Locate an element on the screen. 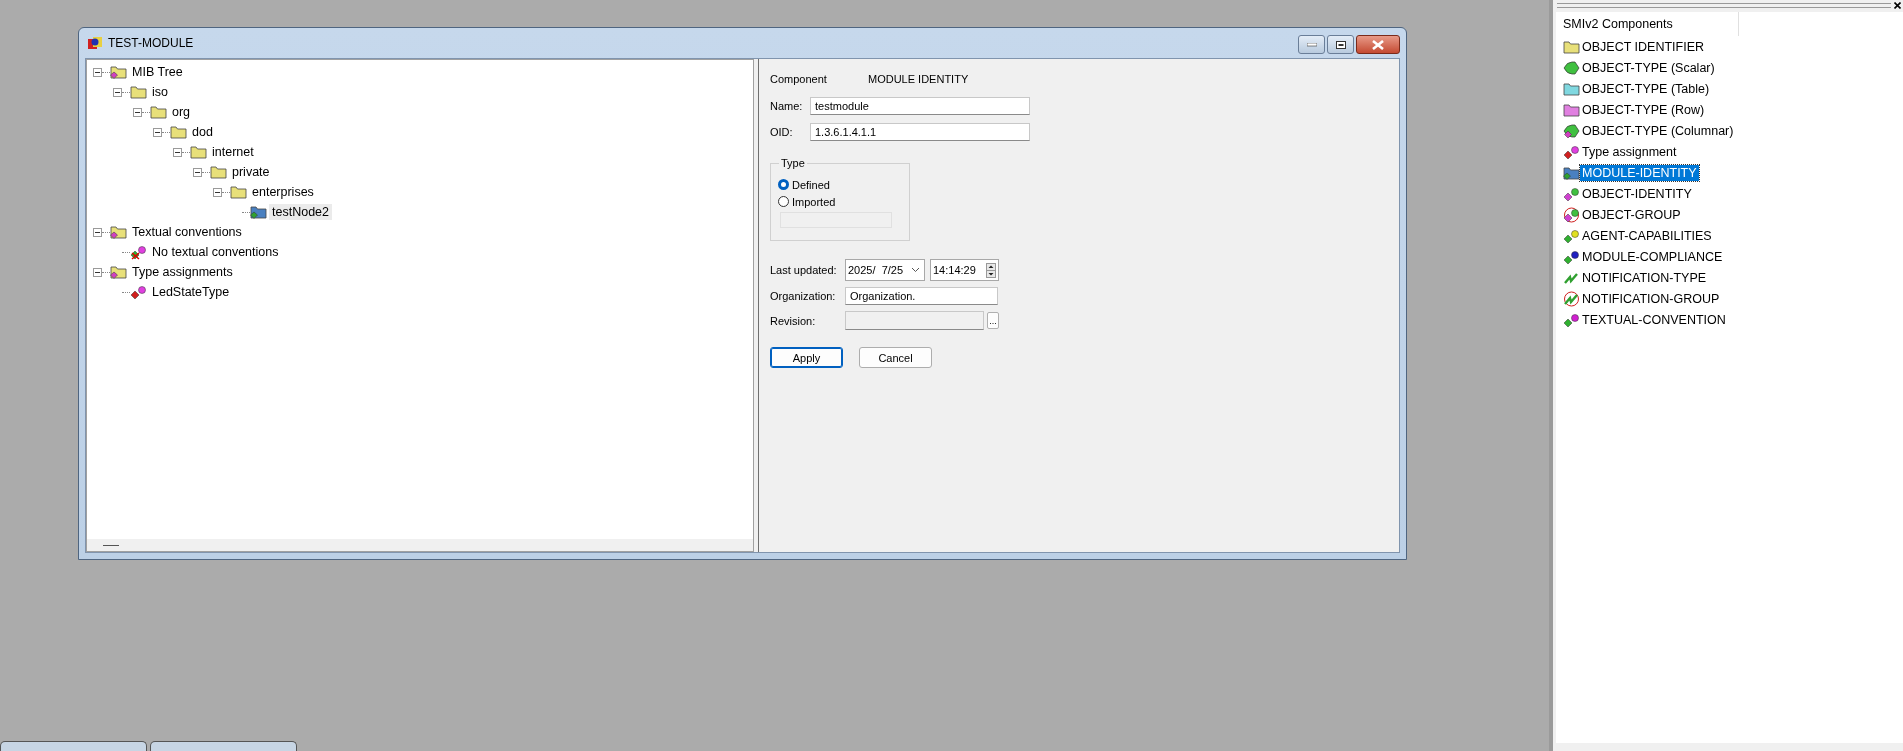  circled-diamond-ball-icon is located at coordinates (1571, 214).